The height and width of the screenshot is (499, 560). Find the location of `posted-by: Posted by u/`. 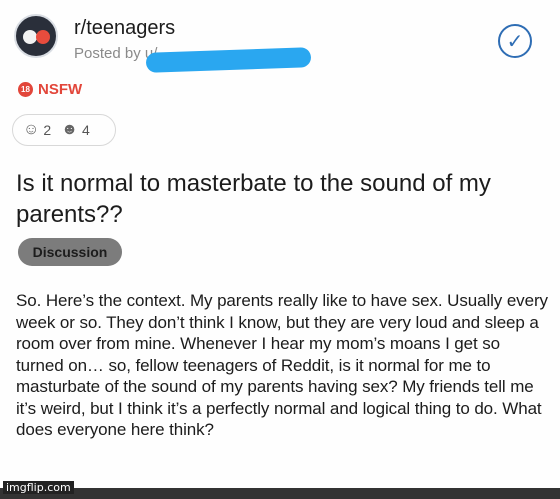

posted-by: Posted by u/ is located at coordinates (116, 53).